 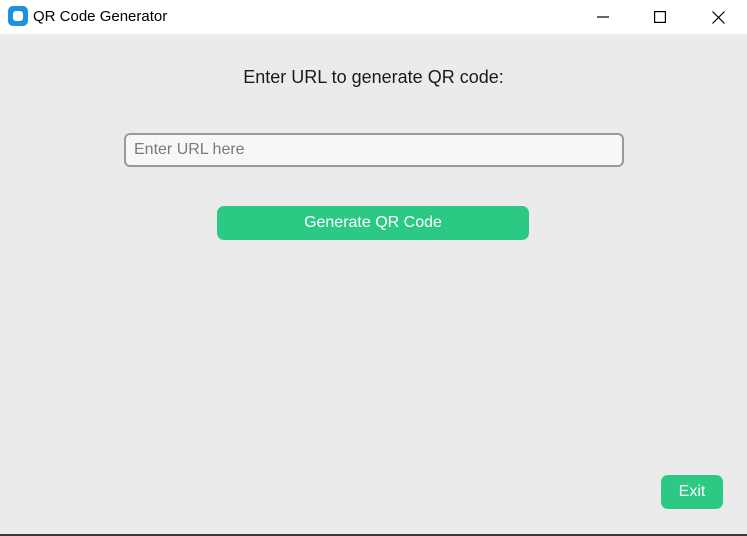 What do you see at coordinates (692, 492) in the screenshot?
I see `exit-button: Exit` at bounding box center [692, 492].